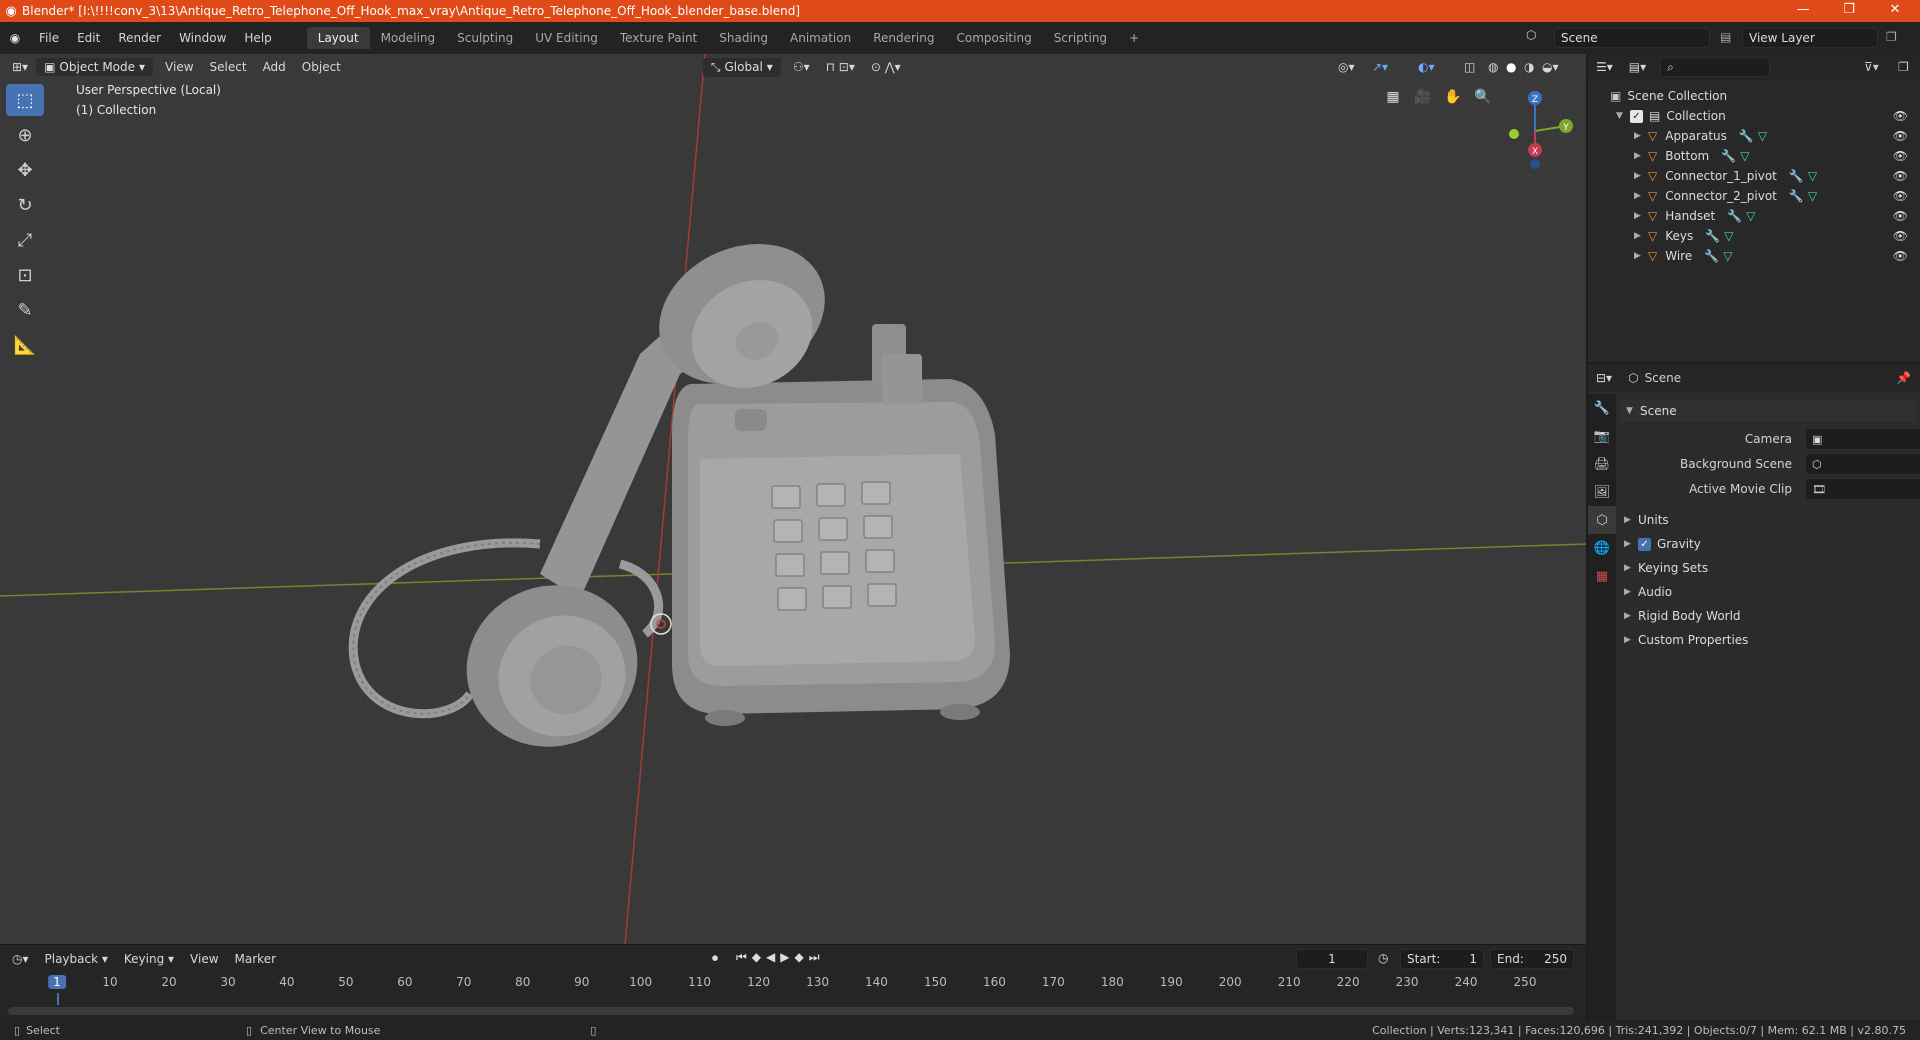  I want to click on rotate-tool-icon: ↻, so click(25, 205).